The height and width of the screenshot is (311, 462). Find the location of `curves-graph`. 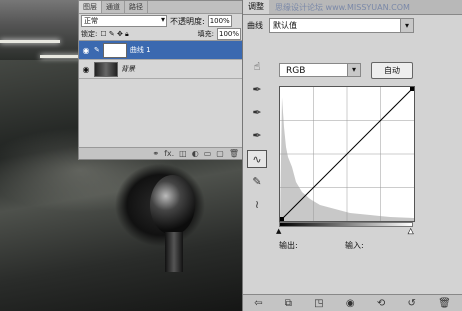

curves-graph is located at coordinates (347, 154).